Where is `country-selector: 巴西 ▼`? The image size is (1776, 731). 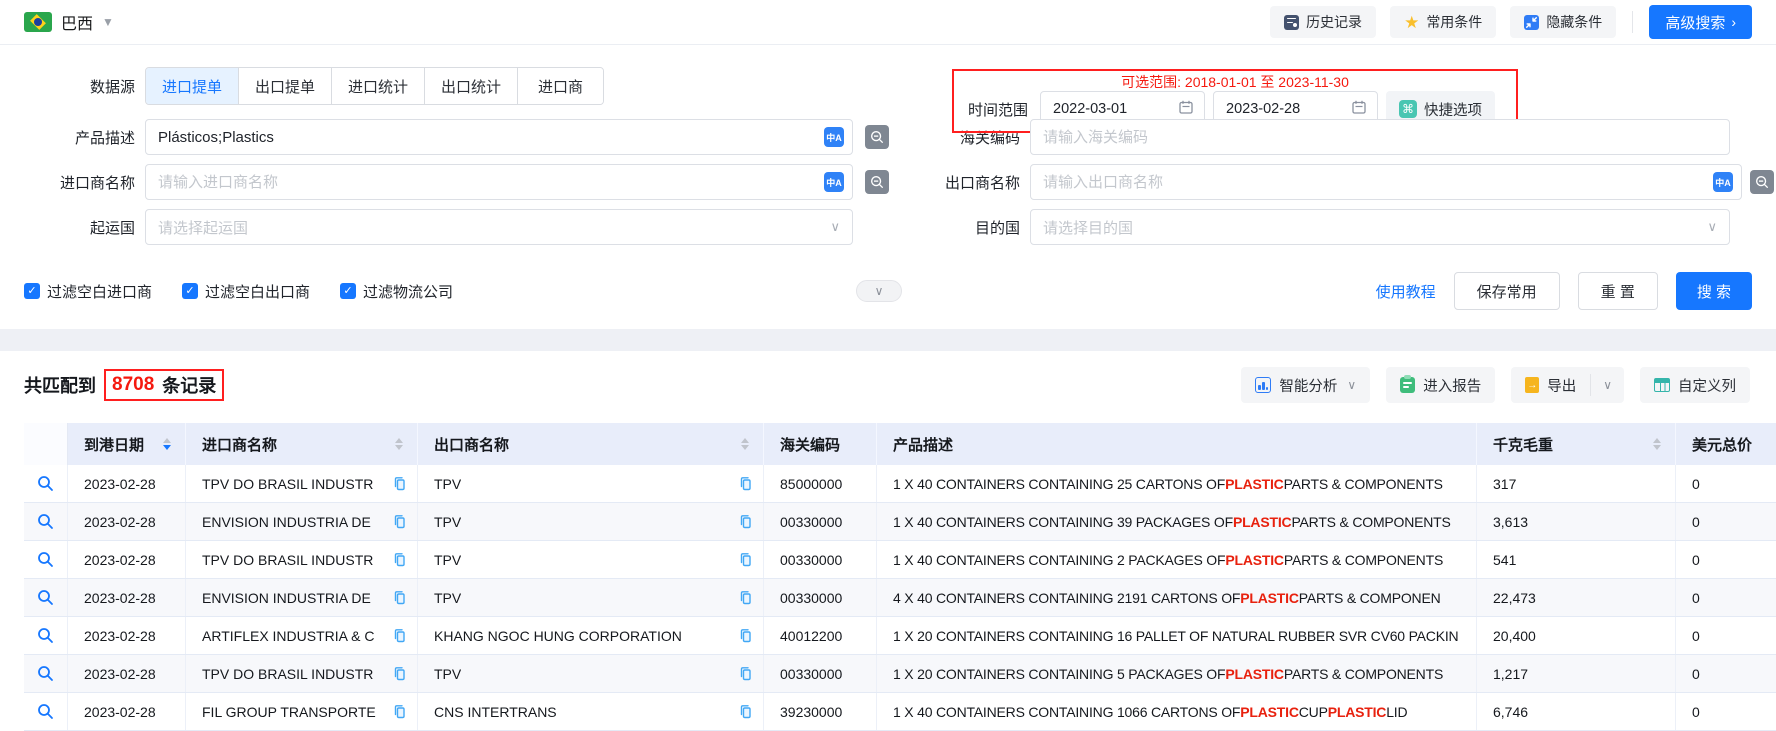 country-selector: 巴西 ▼ is located at coordinates (69, 22).